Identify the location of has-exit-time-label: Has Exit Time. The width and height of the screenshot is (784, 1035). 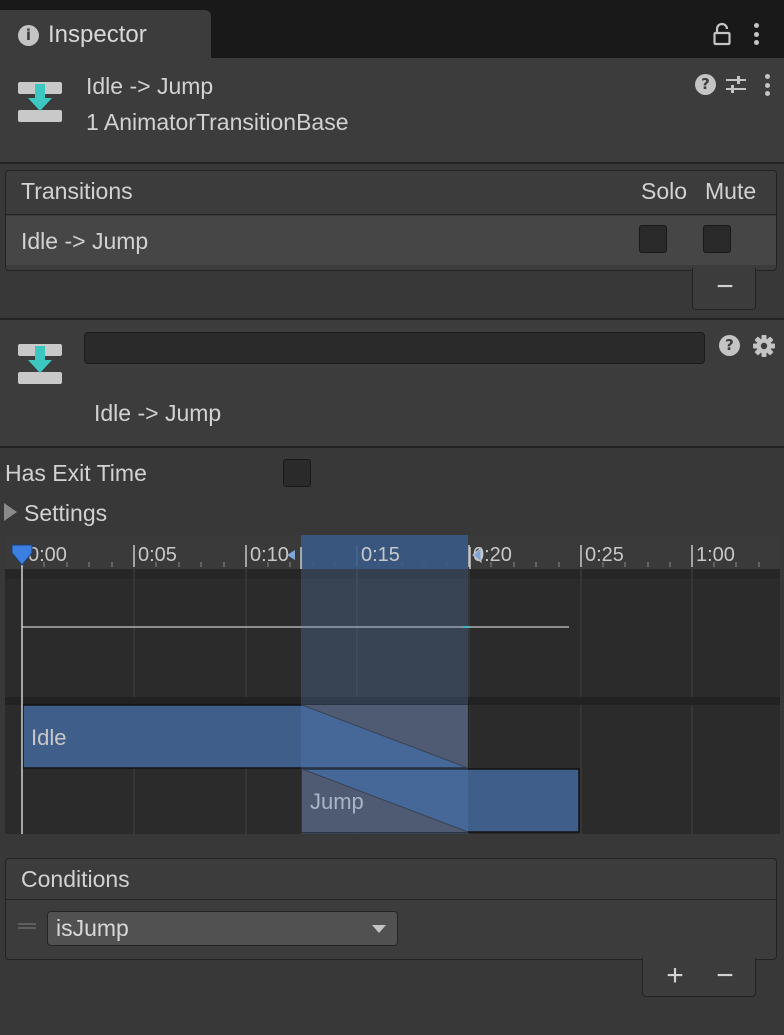
(76, 473).